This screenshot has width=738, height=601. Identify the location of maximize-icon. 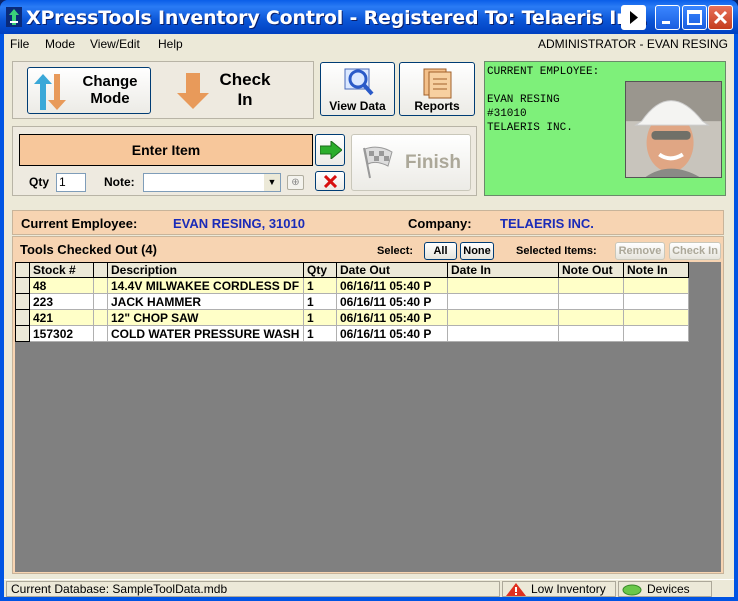
(694, 17).